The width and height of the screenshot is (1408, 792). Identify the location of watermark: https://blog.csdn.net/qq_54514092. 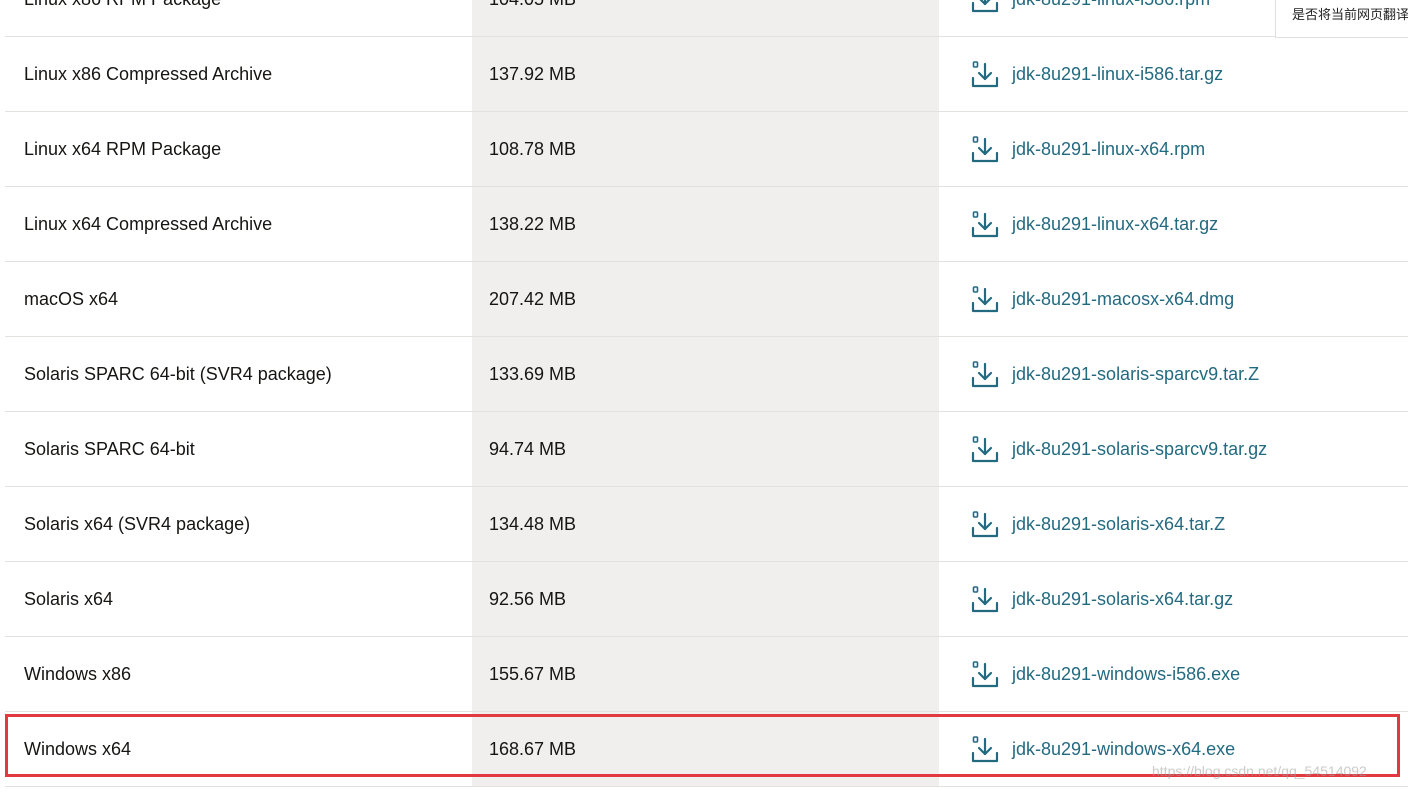
(1259, 771).